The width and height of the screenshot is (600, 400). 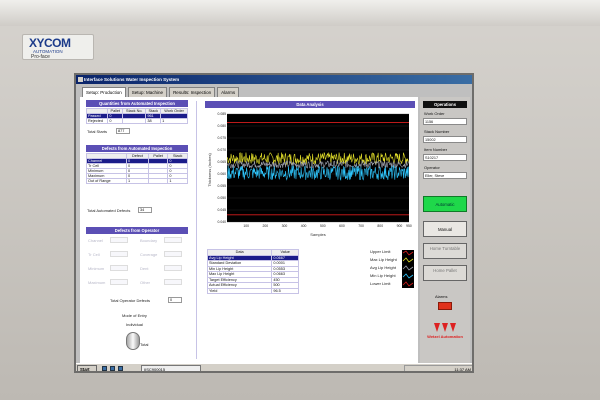 I want to click on cell: Rejected, so click(x=97, y=121).